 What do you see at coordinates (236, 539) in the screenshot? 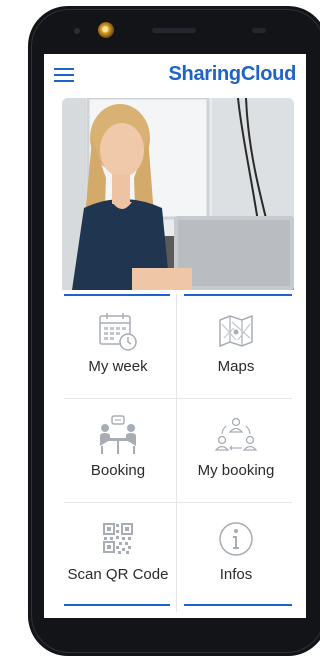
I see `info-icon` at bounding box center [236, 539].